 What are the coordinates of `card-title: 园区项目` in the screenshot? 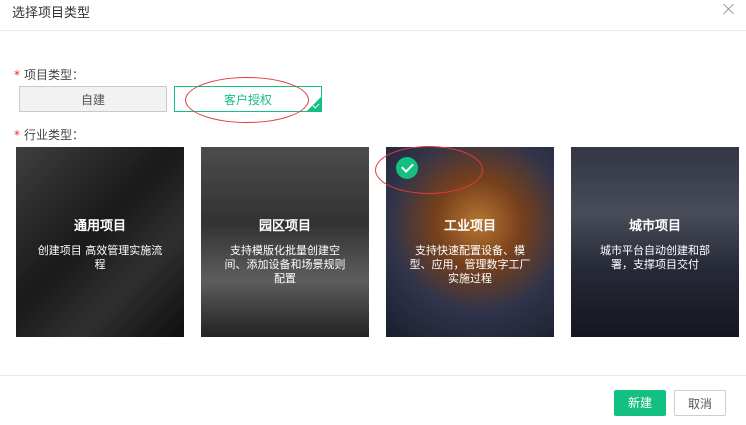 It's located at (284, 226).